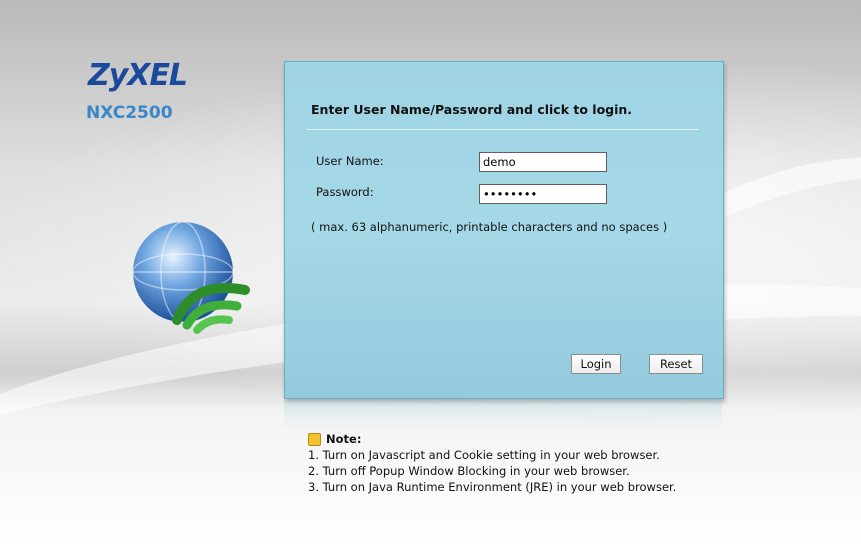 The height and width of the screenshot is (548, 861). I want to click on reset-button: Reset, so click(676, 364).